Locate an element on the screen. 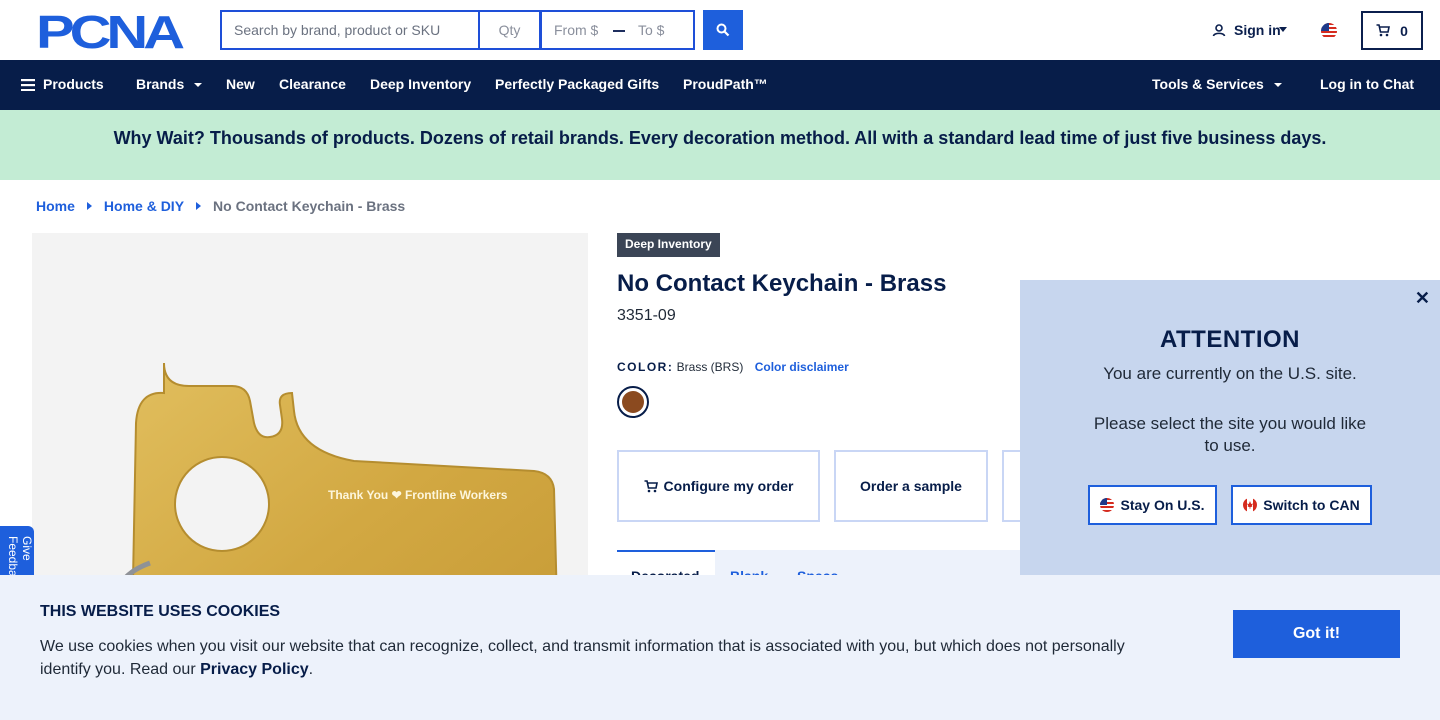  color-disclaimer-link: Color disclaimer is located at coordinates (802, 367).